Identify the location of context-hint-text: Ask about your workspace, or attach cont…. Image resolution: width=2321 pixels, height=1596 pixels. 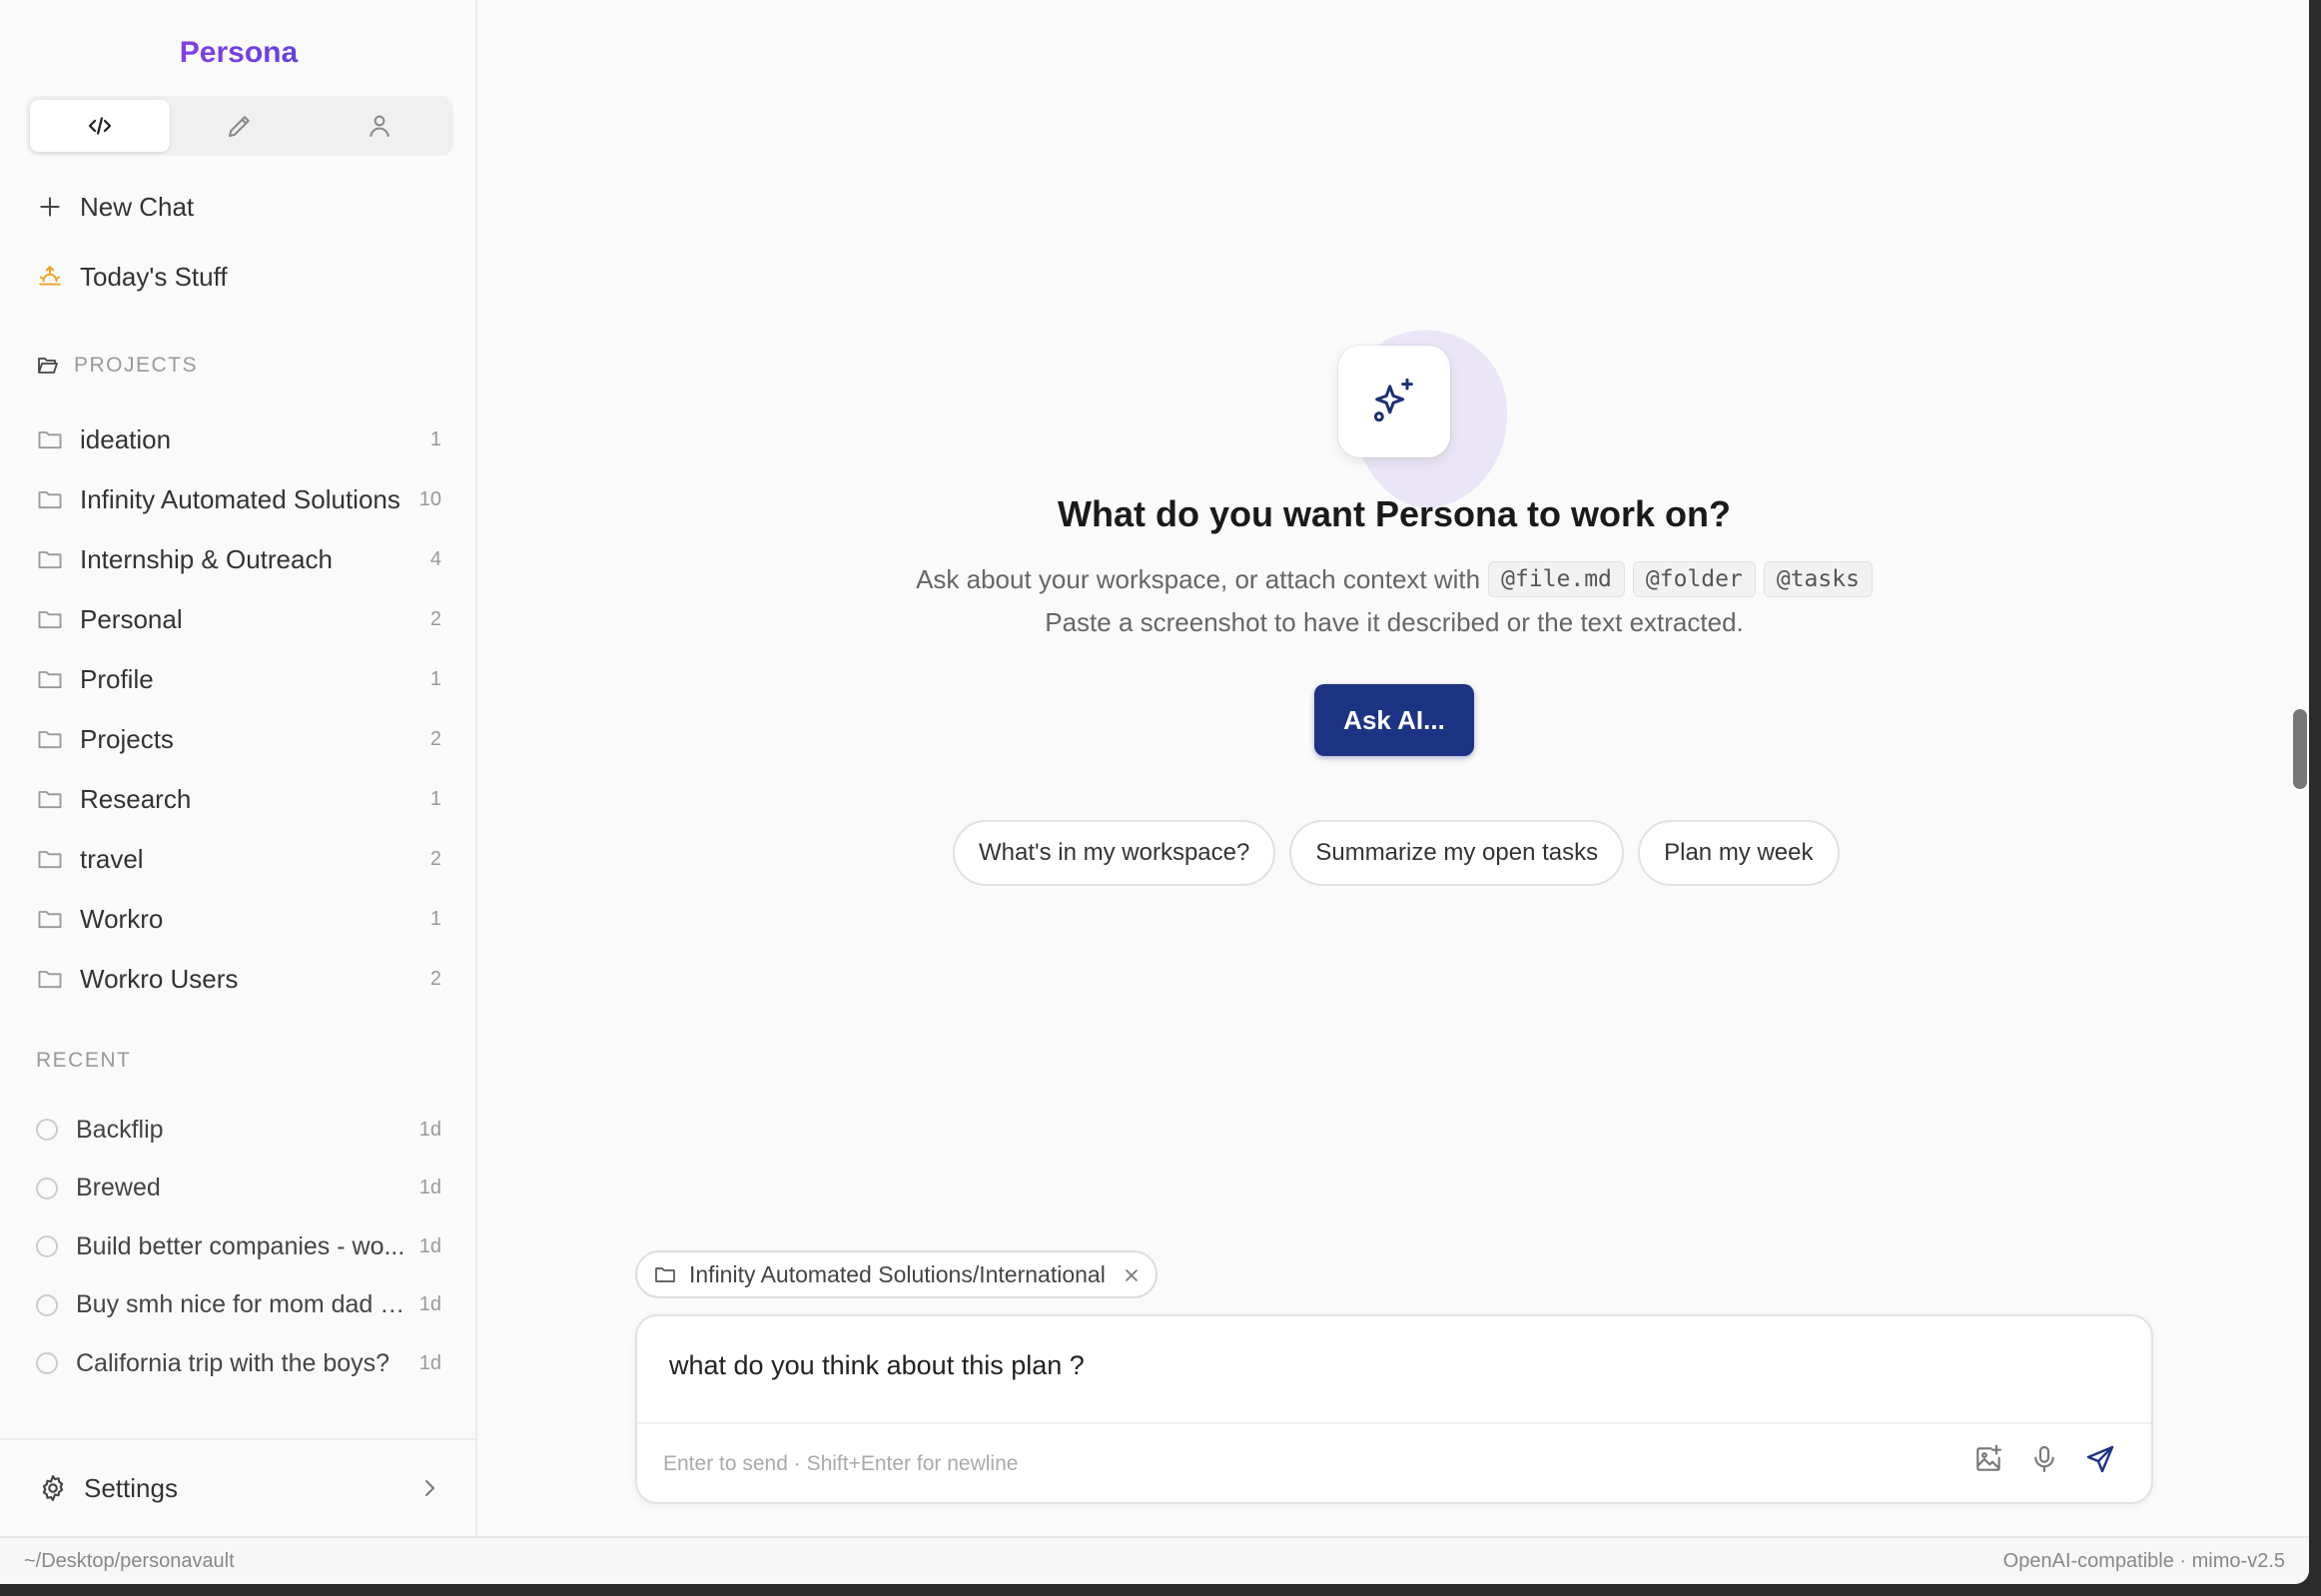
(1198, 578).